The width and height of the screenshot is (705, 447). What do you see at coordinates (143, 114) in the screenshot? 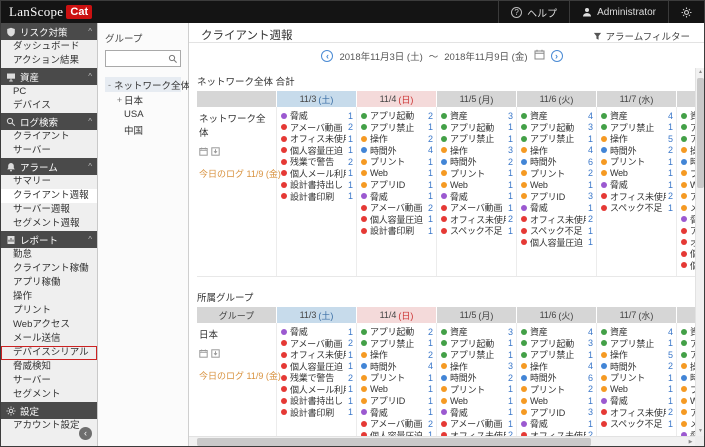
I see `tree-item: USA` at bounding box center [143, 114].